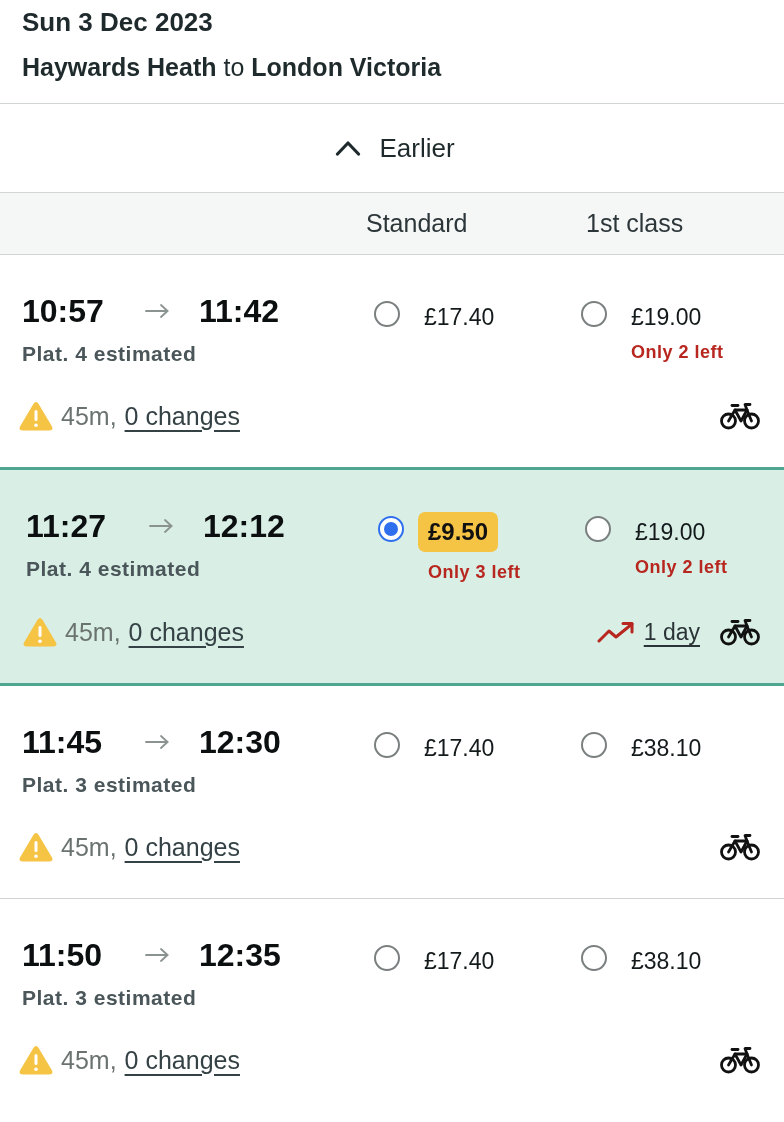  Describe the element at coordinates (458, 532) in the screenshot. I see `fare-price: £9.50` at that location.